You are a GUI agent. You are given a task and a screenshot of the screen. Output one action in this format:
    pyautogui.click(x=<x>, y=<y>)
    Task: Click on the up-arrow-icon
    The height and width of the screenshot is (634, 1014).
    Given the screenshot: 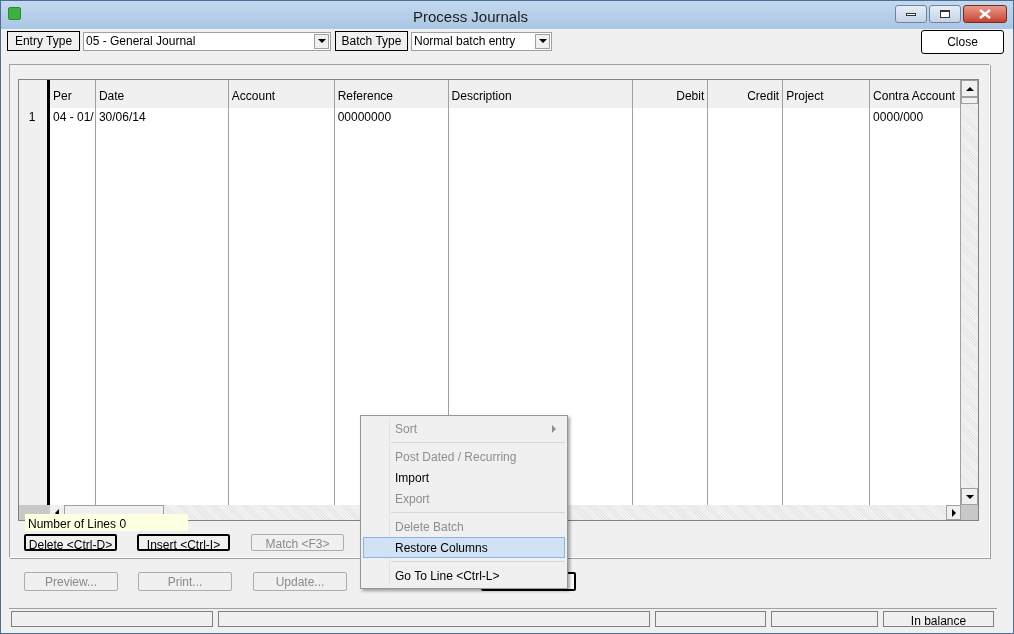 What is the action you would take?
    pyautogui.click(x=969, y=88)
    